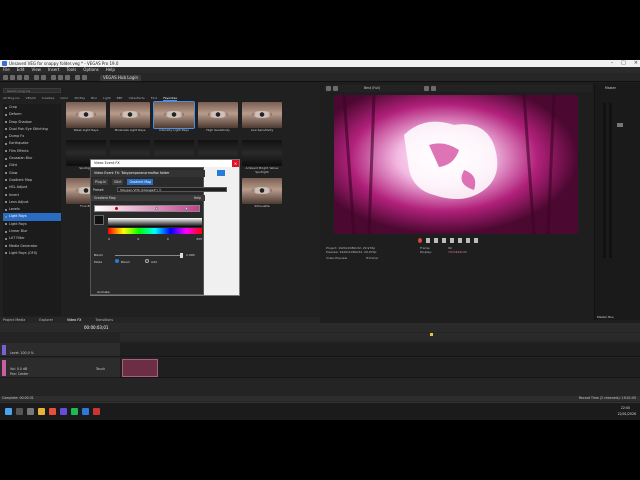  Describe the element at coordinates (149, 255) in the screenshot. I see `blend-slider` at that location.